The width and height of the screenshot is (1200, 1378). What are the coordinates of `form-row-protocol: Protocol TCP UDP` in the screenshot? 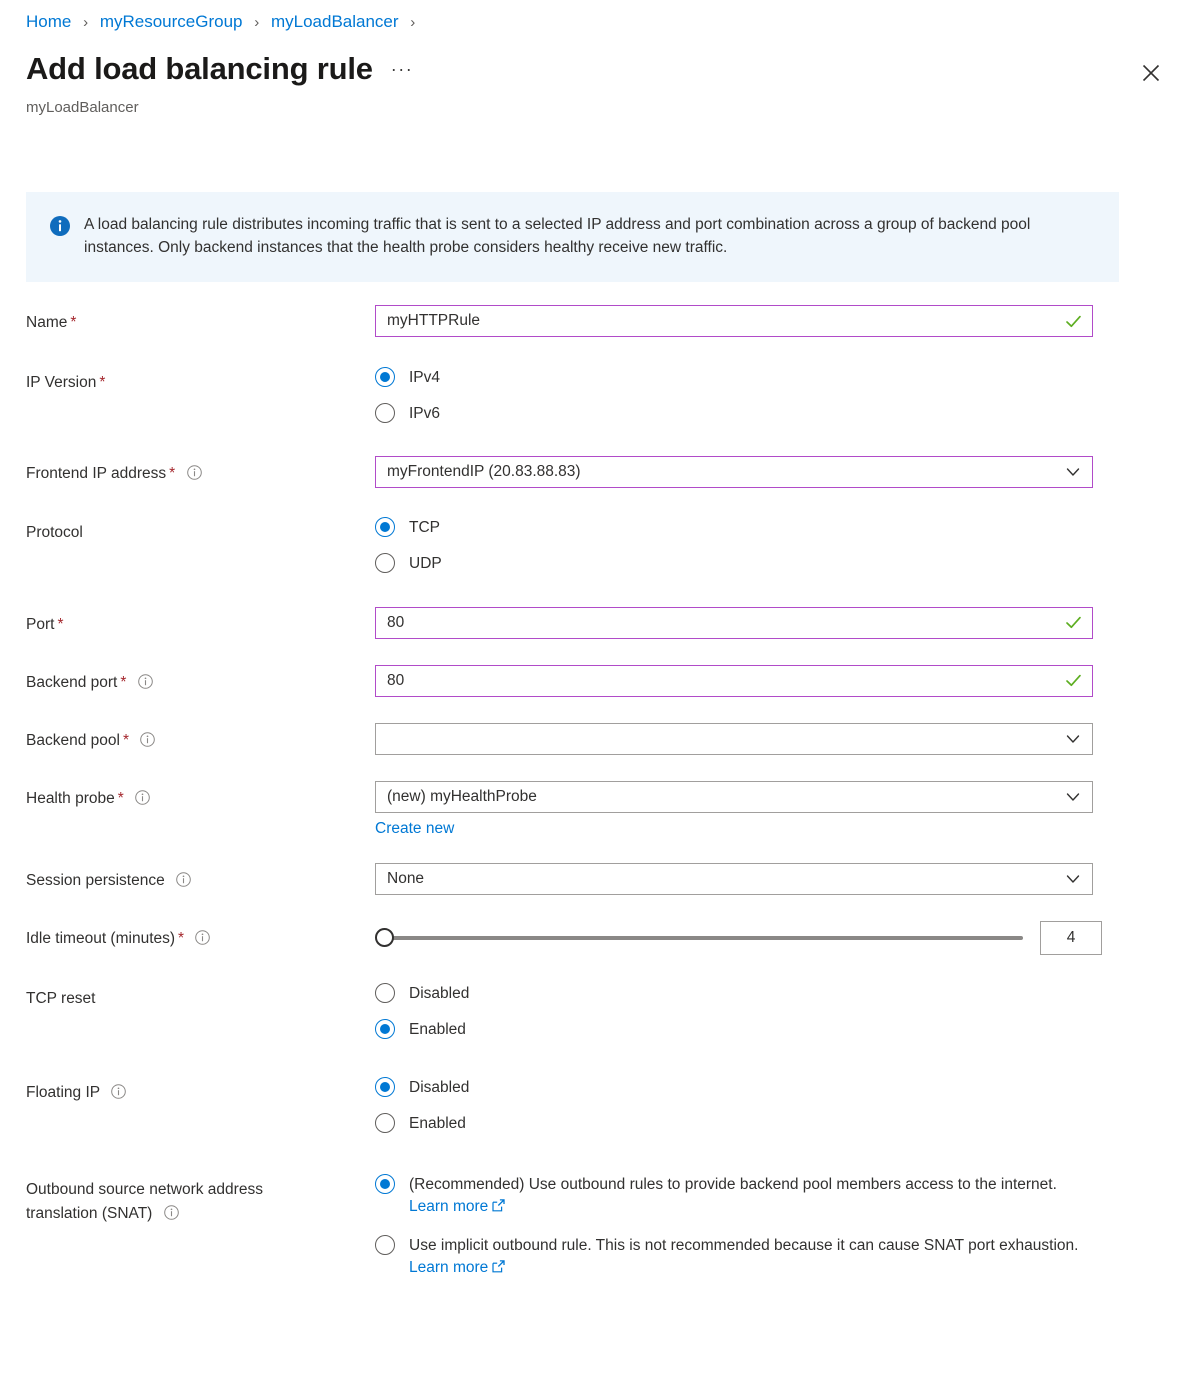 It's located at (600, 545).